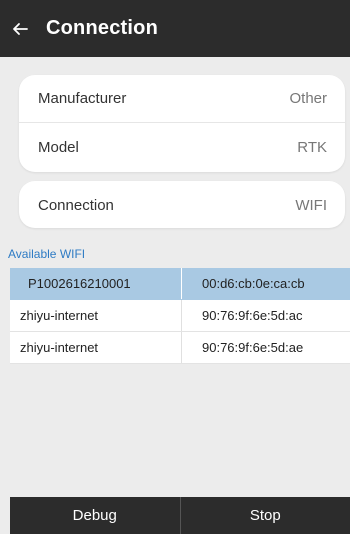 The height and width of the screenshot is (534, 350). I want to click on model-row: Model RTK, so click(182, 147).